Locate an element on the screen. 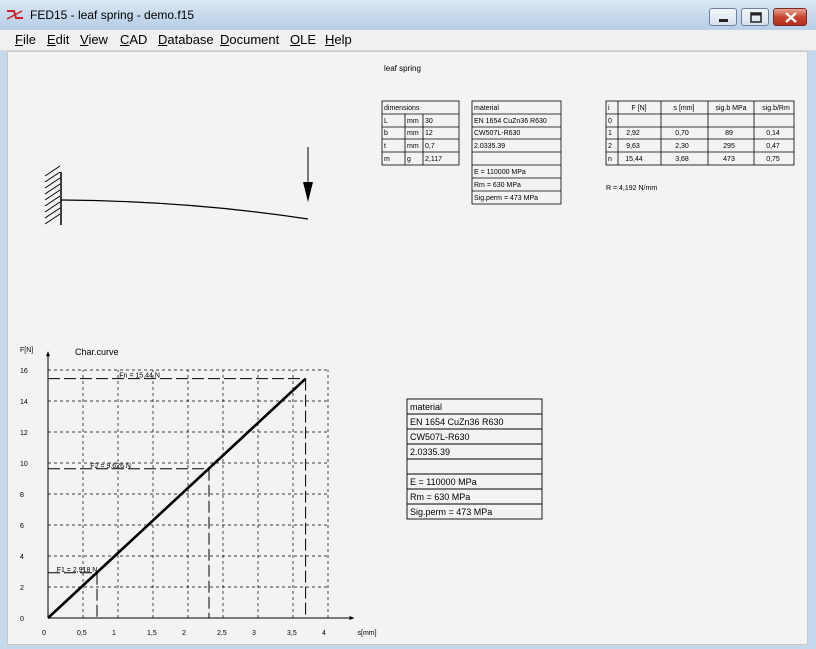  load-header: sig.b MPa is located at coordinates (730, 108).